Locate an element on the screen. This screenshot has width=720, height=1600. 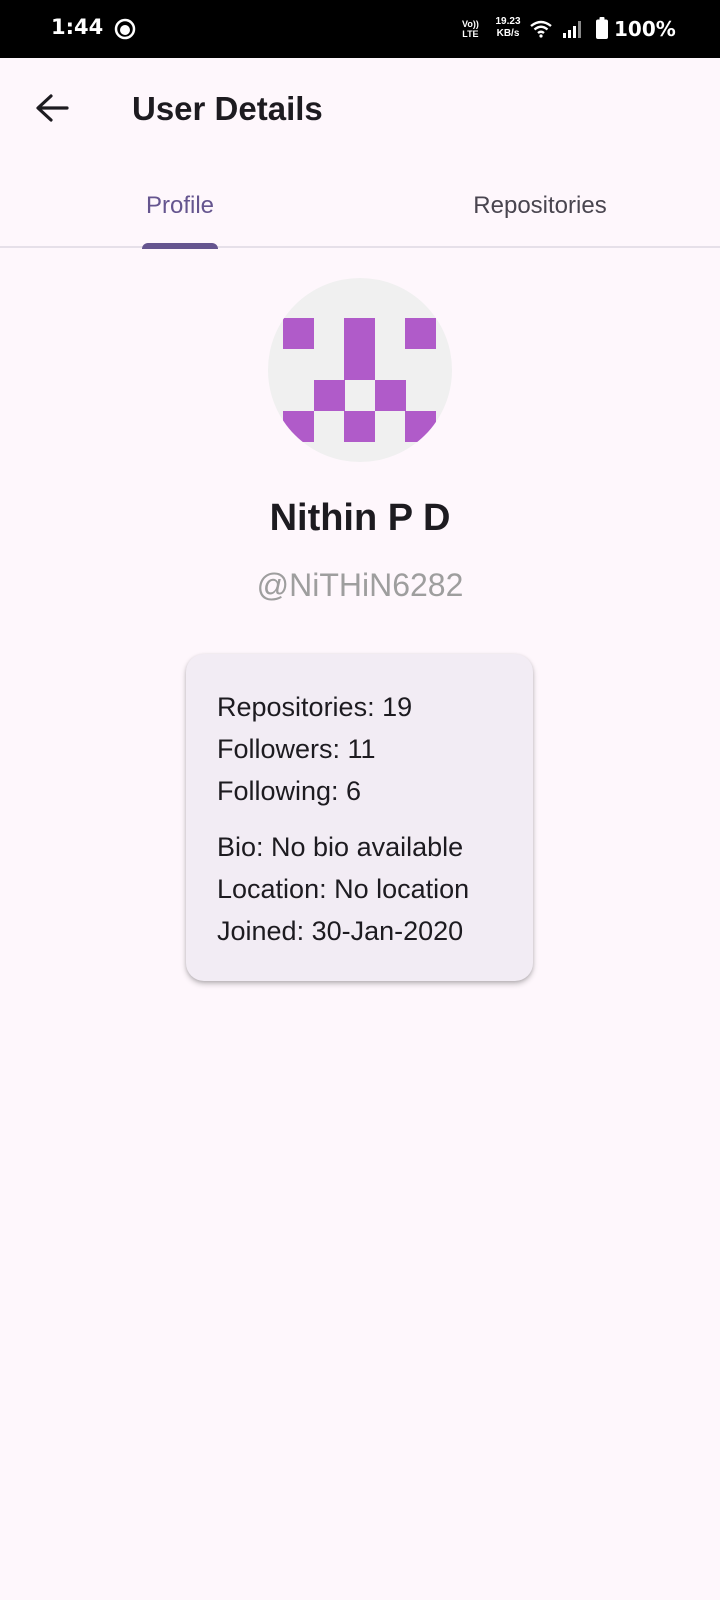
tab-profile: Profile is located at coordinates (180, 206).